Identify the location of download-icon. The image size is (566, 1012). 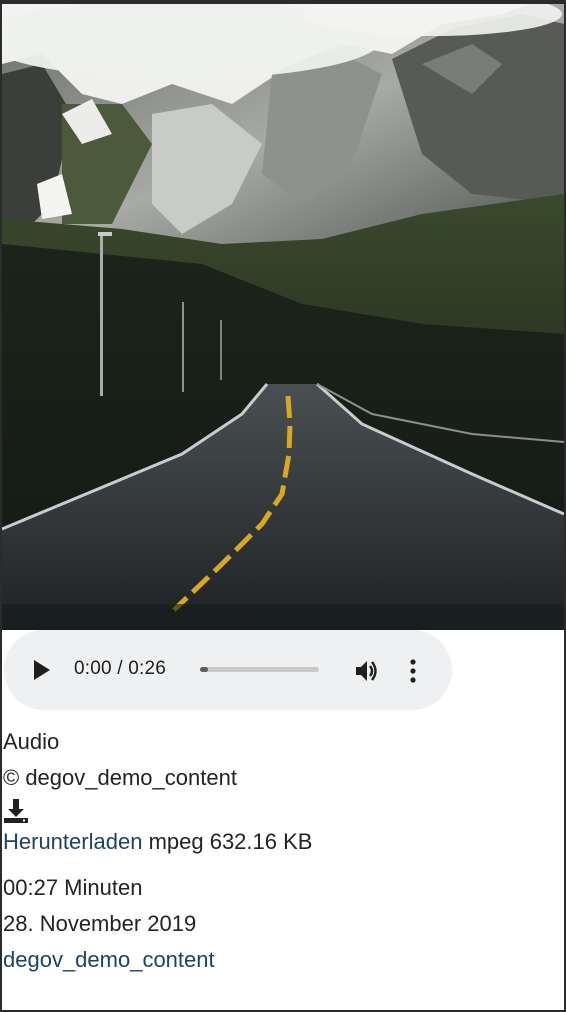
(16, 811).